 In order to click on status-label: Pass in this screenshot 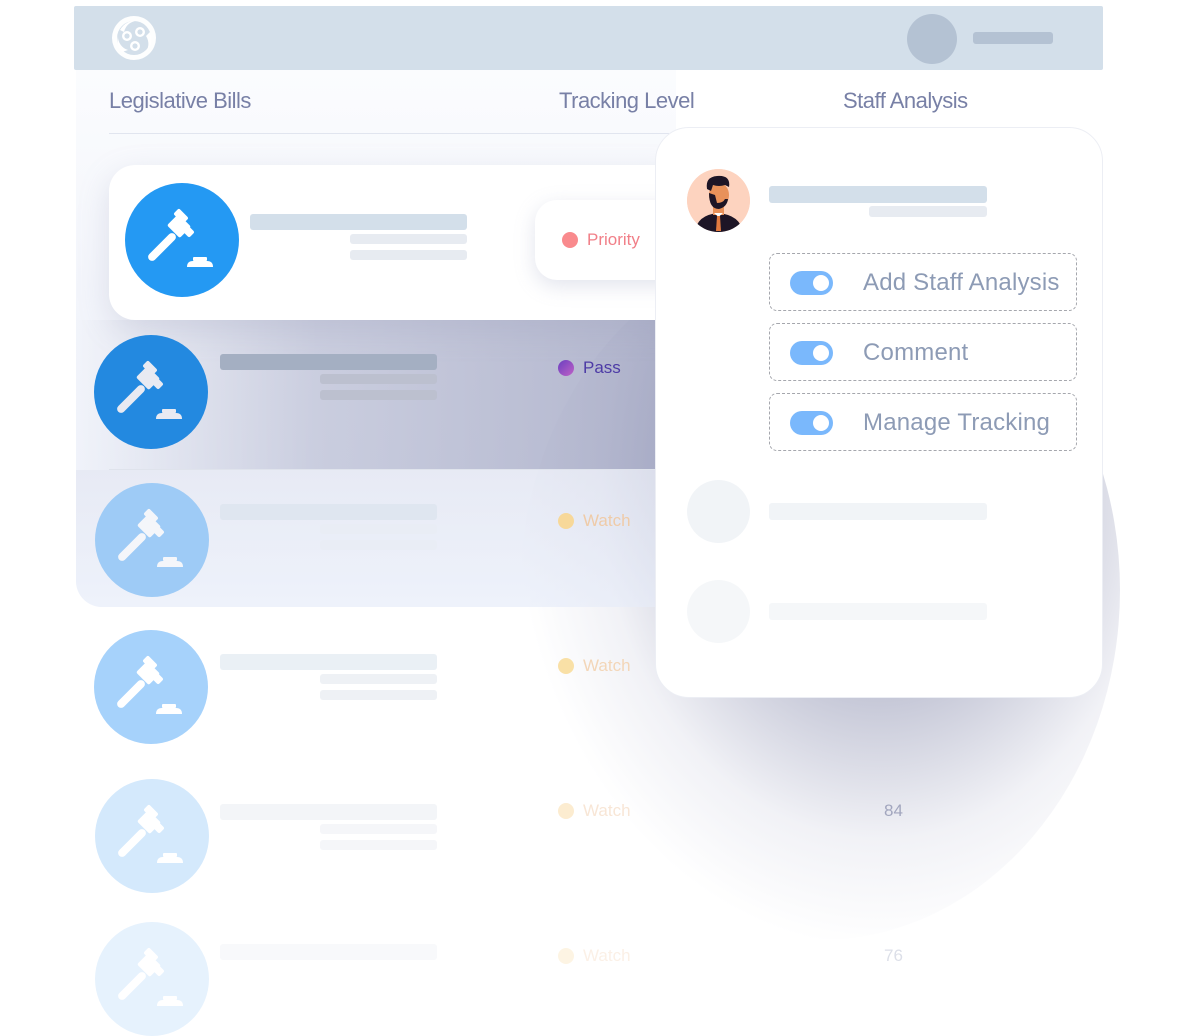, I will do `click(602, 367)`.